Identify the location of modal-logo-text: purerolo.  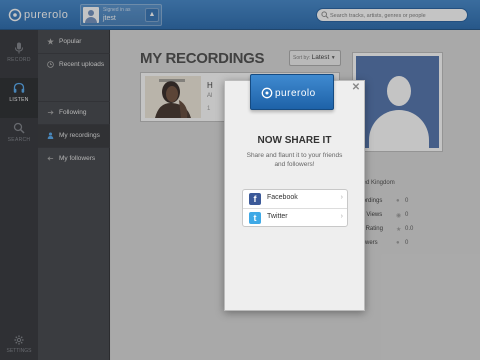
(295, 93).